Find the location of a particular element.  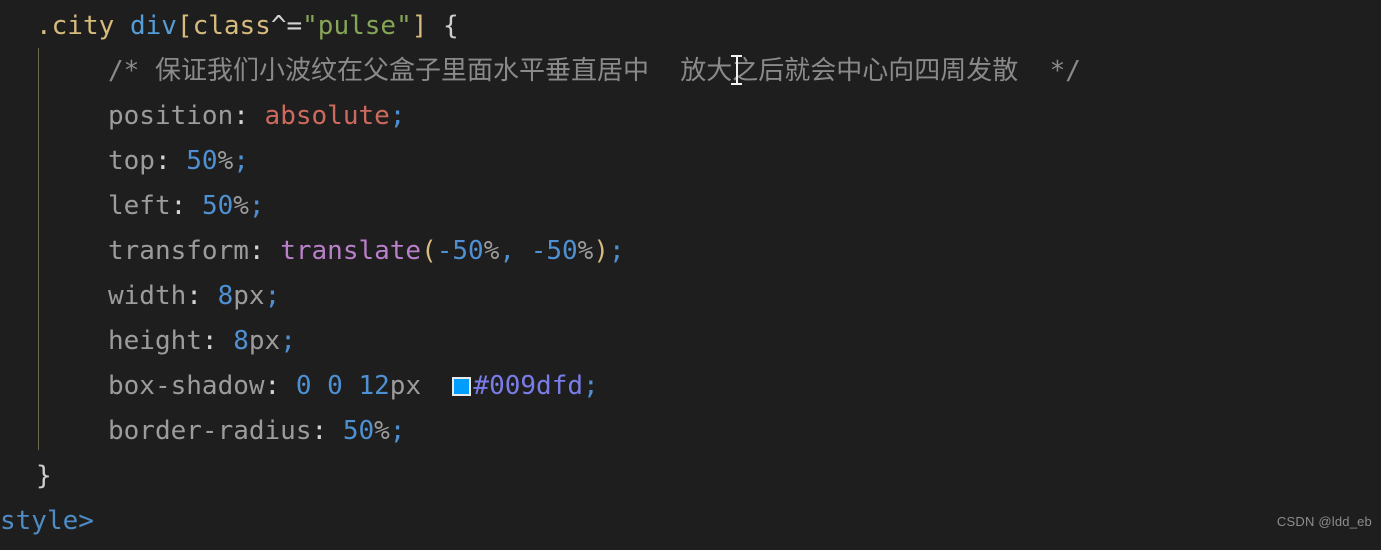

code-line-6: transform: translate(-50%, -50%); is located at coordinates (690, 251).